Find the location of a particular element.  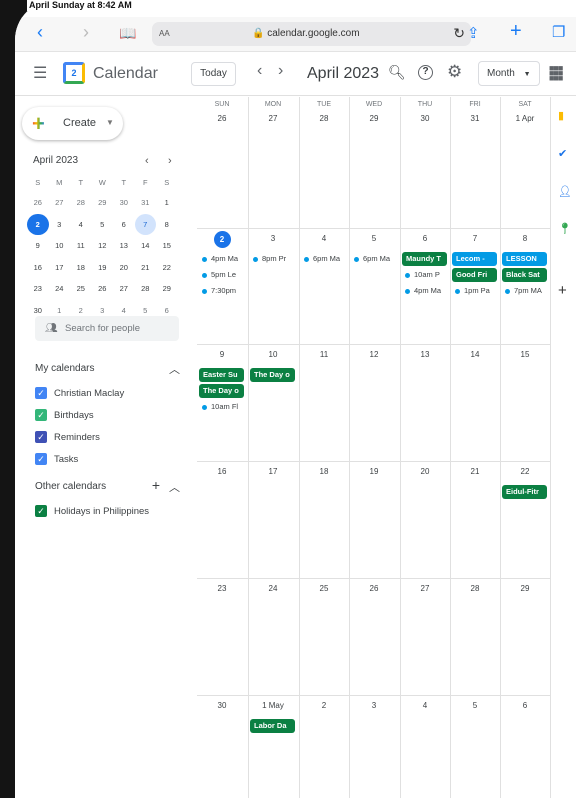

day-number: 28 is located at coordinates (324, 118).